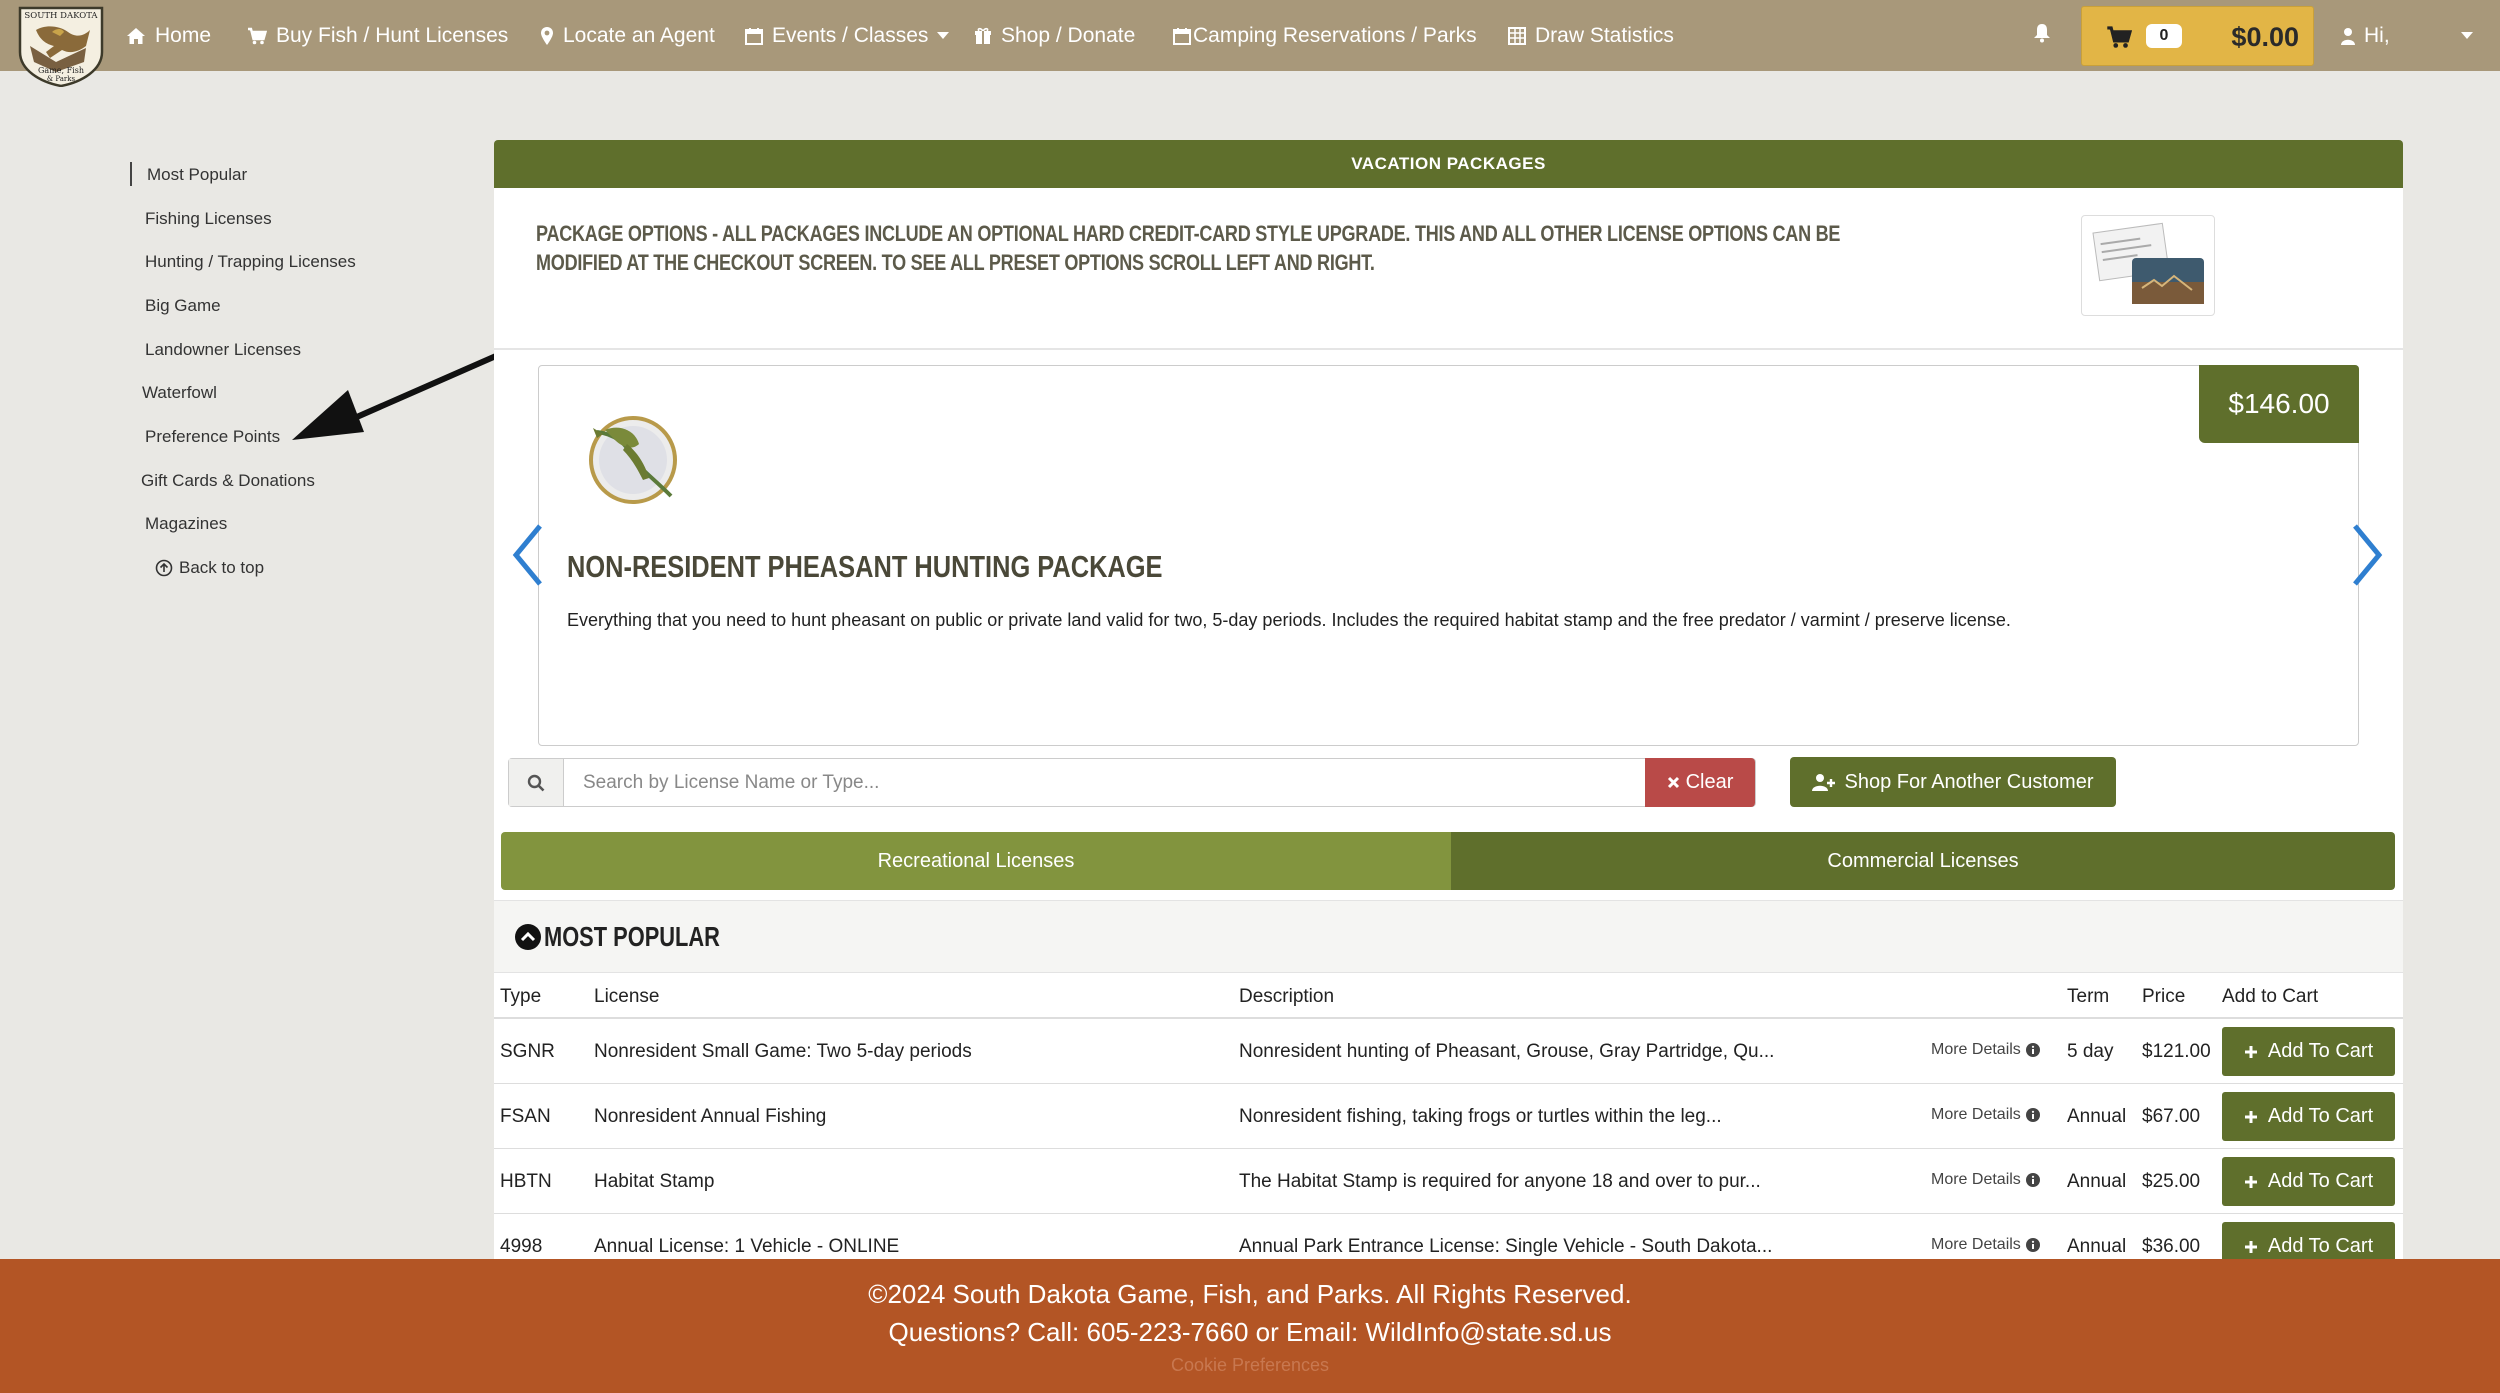 This screenshot has width=2500, height=1393. I want to click on home-icon, so click(136, 36).